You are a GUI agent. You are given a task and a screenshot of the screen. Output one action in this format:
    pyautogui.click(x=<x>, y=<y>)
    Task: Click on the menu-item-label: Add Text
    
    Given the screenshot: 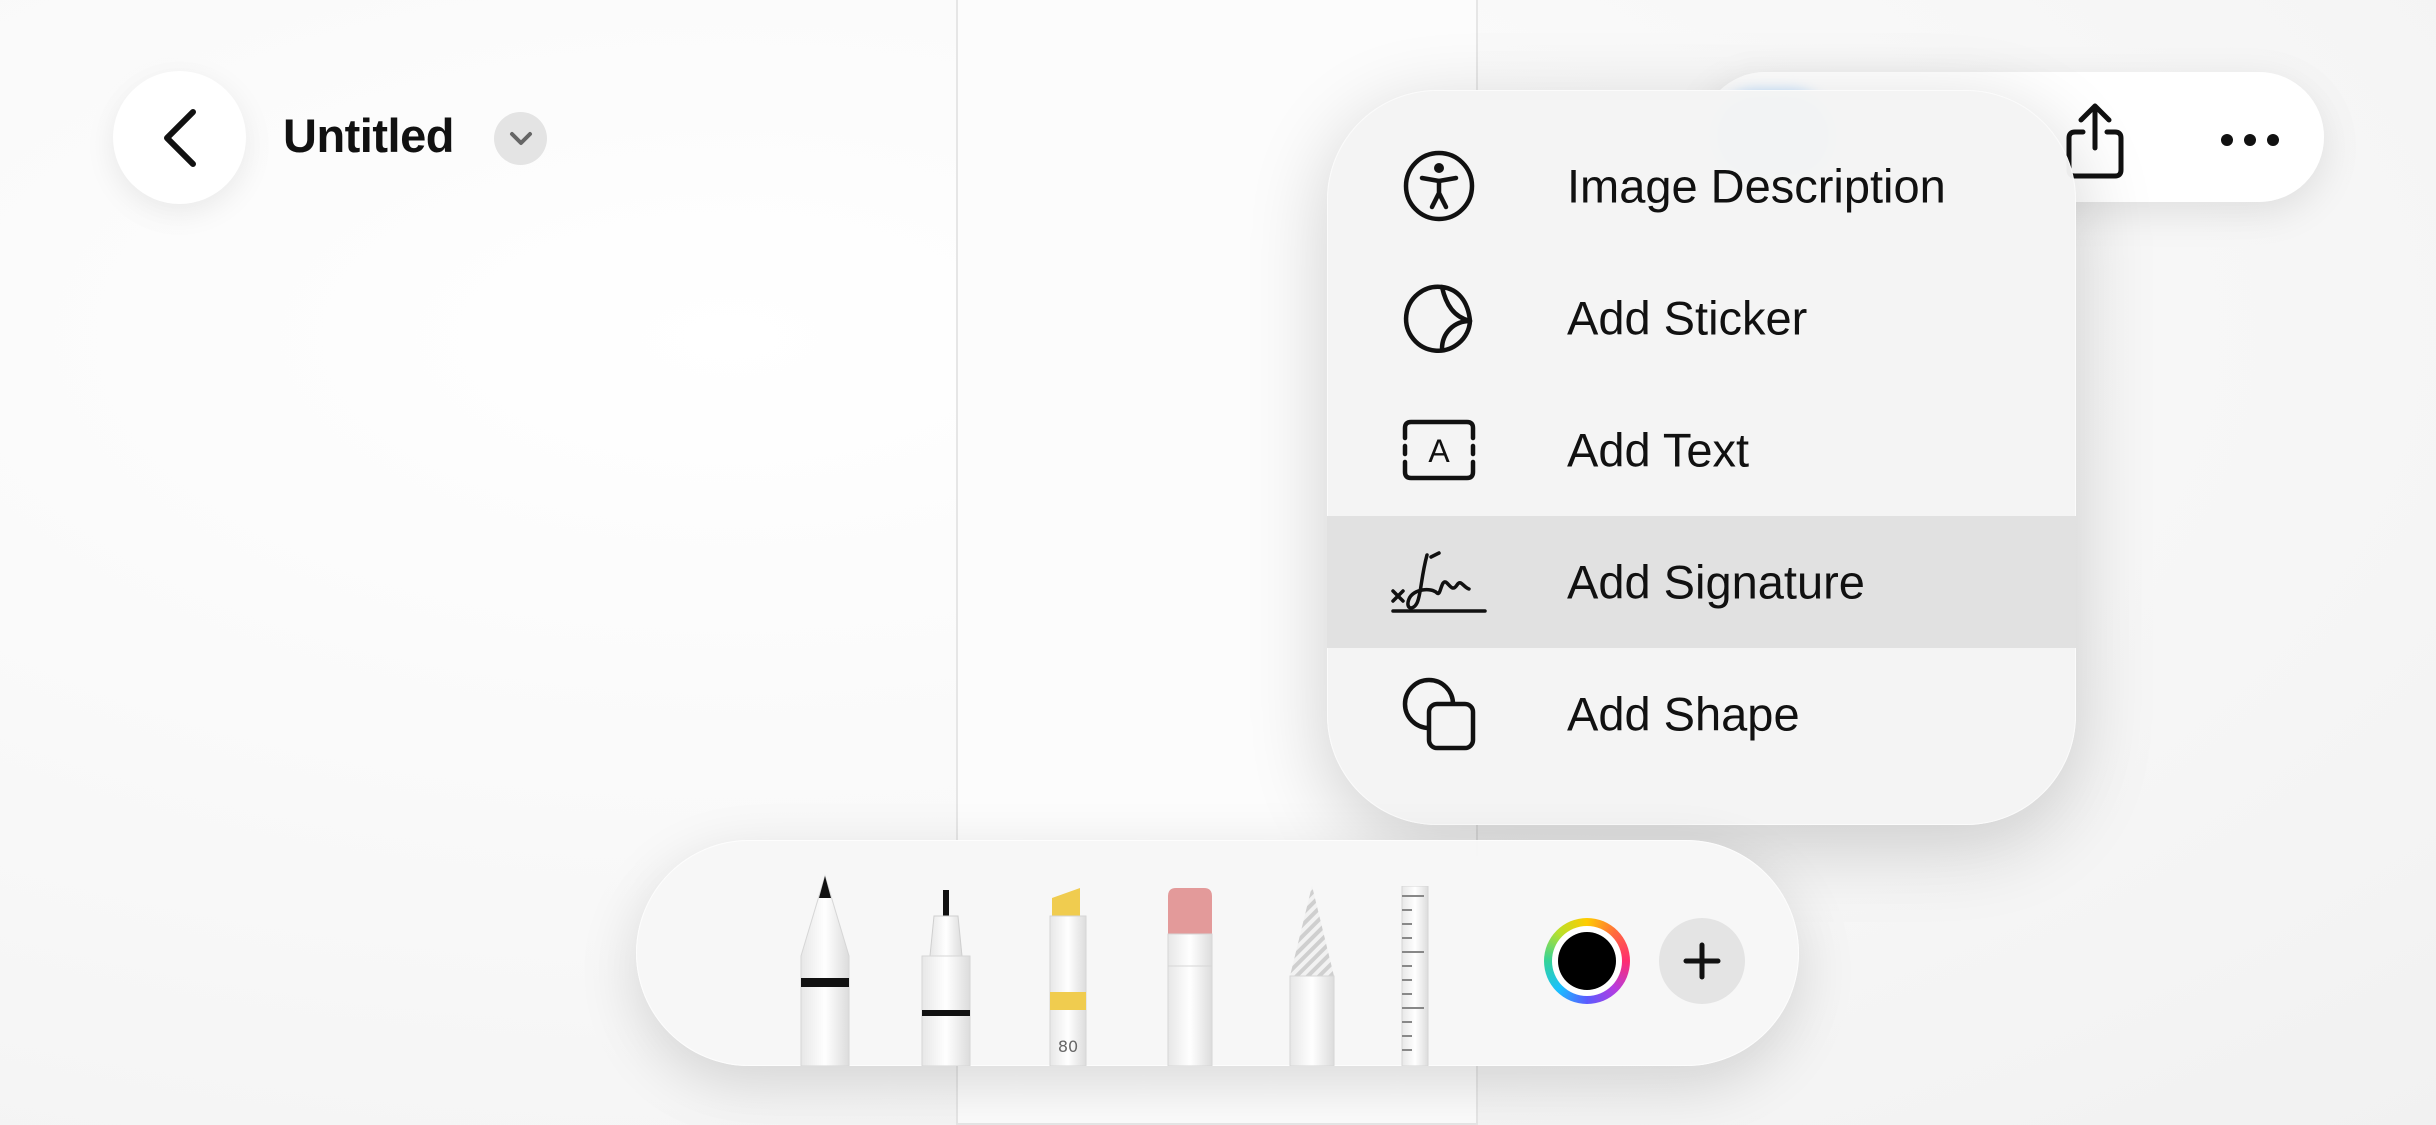 What is the action you would take?
    pyautogui.click(x=1658, y=450)
    